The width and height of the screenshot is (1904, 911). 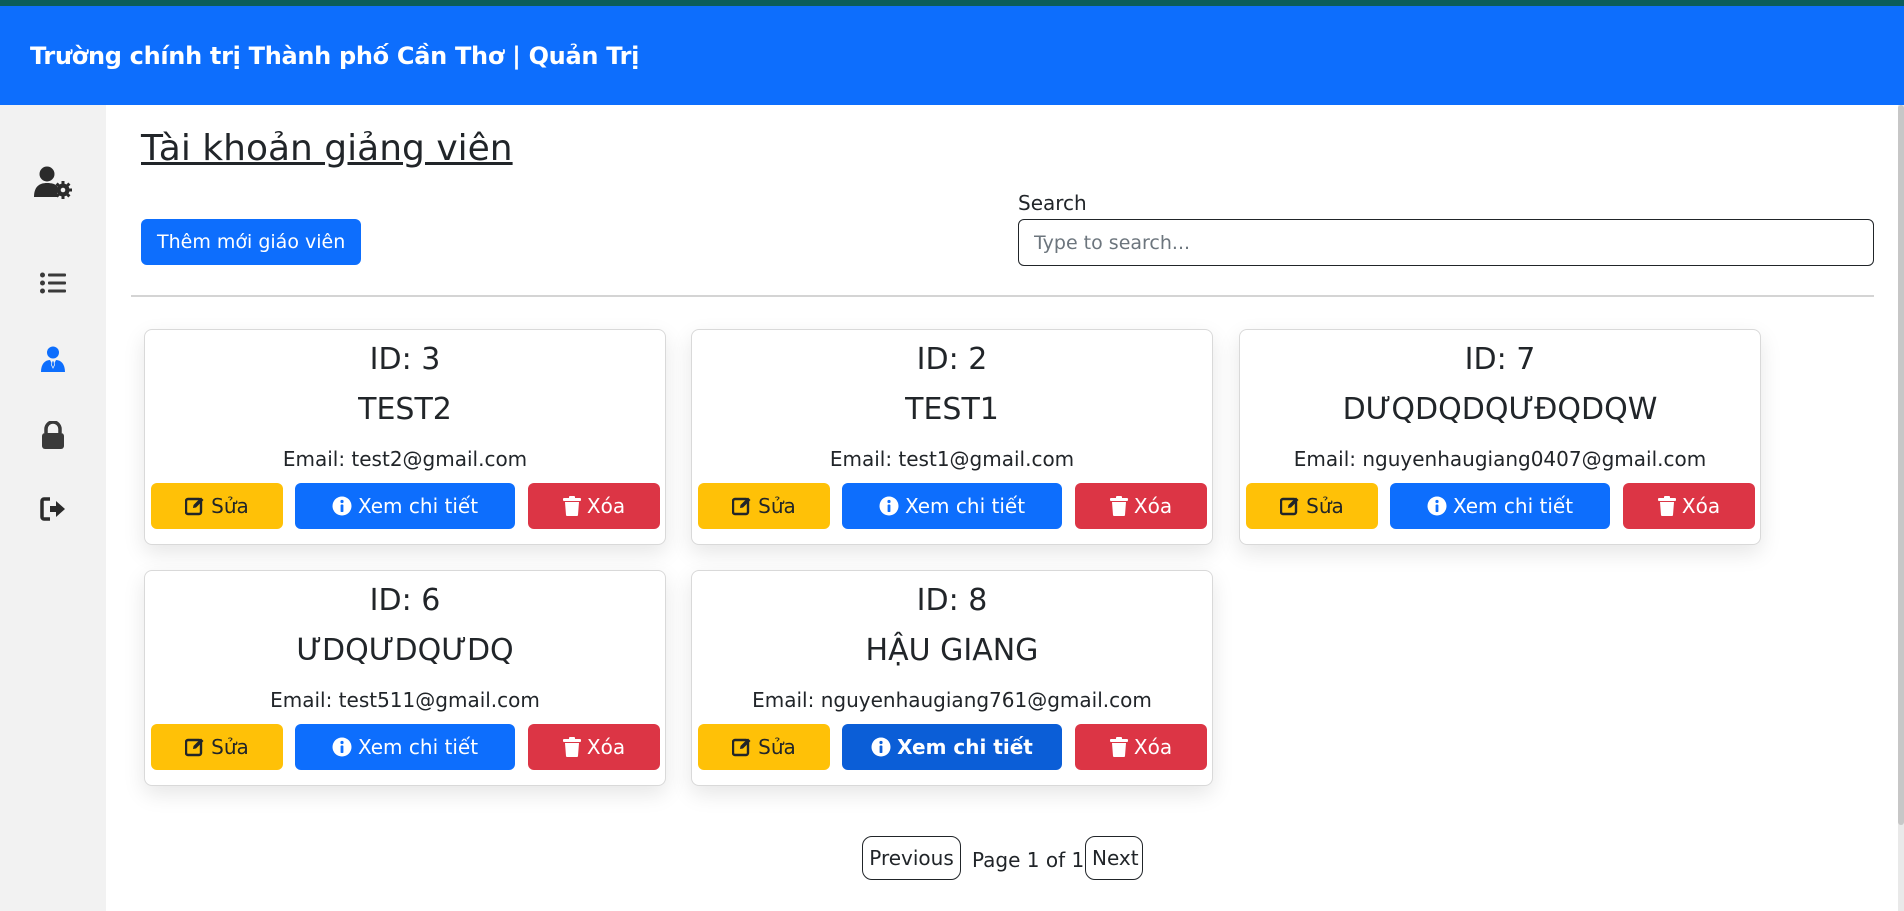 What do you see at coordinates (405, 600) in the screenshot?
I see `card-id: ID: 6` at bounding box center [405, 600].